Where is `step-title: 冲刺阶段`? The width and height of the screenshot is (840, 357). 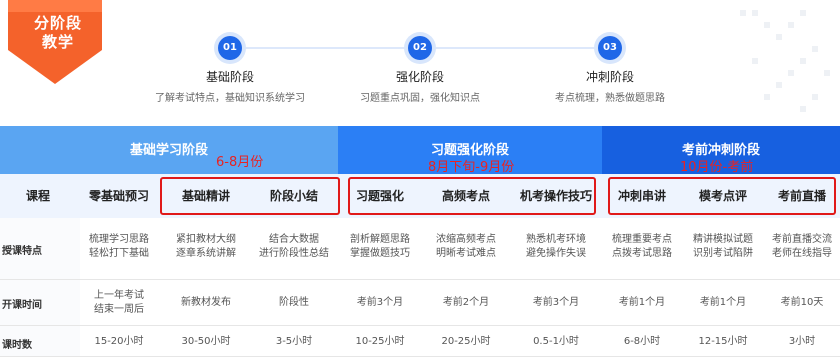
step-title: 冲刺阶段 is located at coordinates (609, 77).